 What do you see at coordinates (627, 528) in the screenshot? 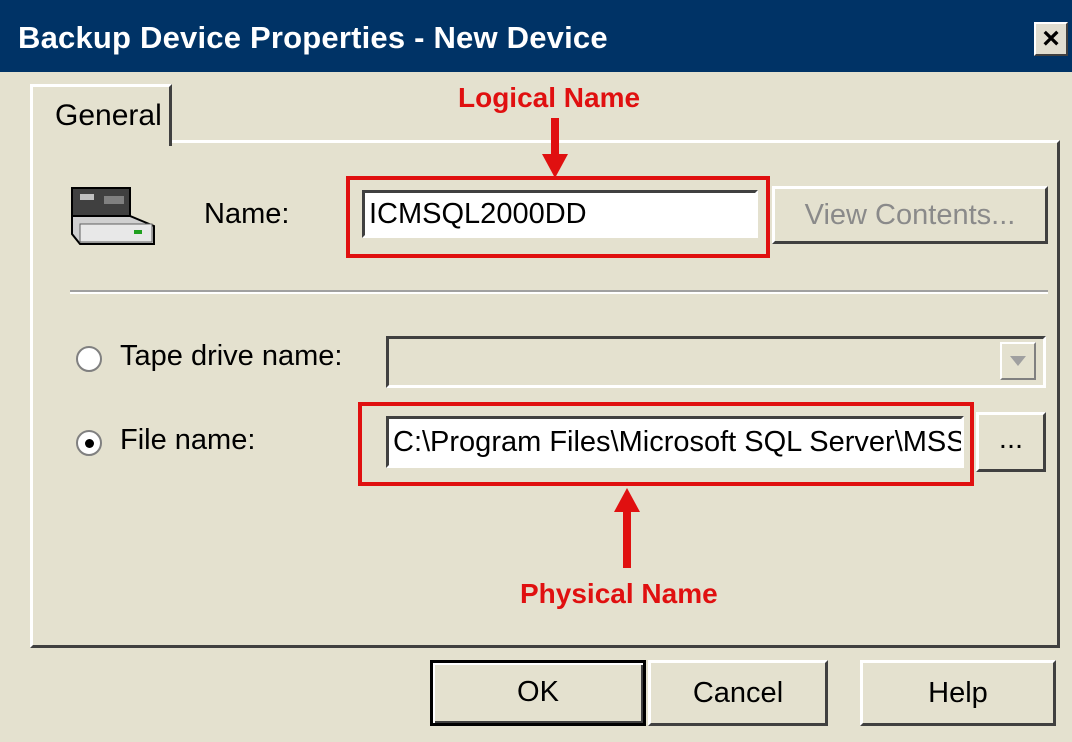
I see `physical-arrow-icon` at bounding box center [627, 528].